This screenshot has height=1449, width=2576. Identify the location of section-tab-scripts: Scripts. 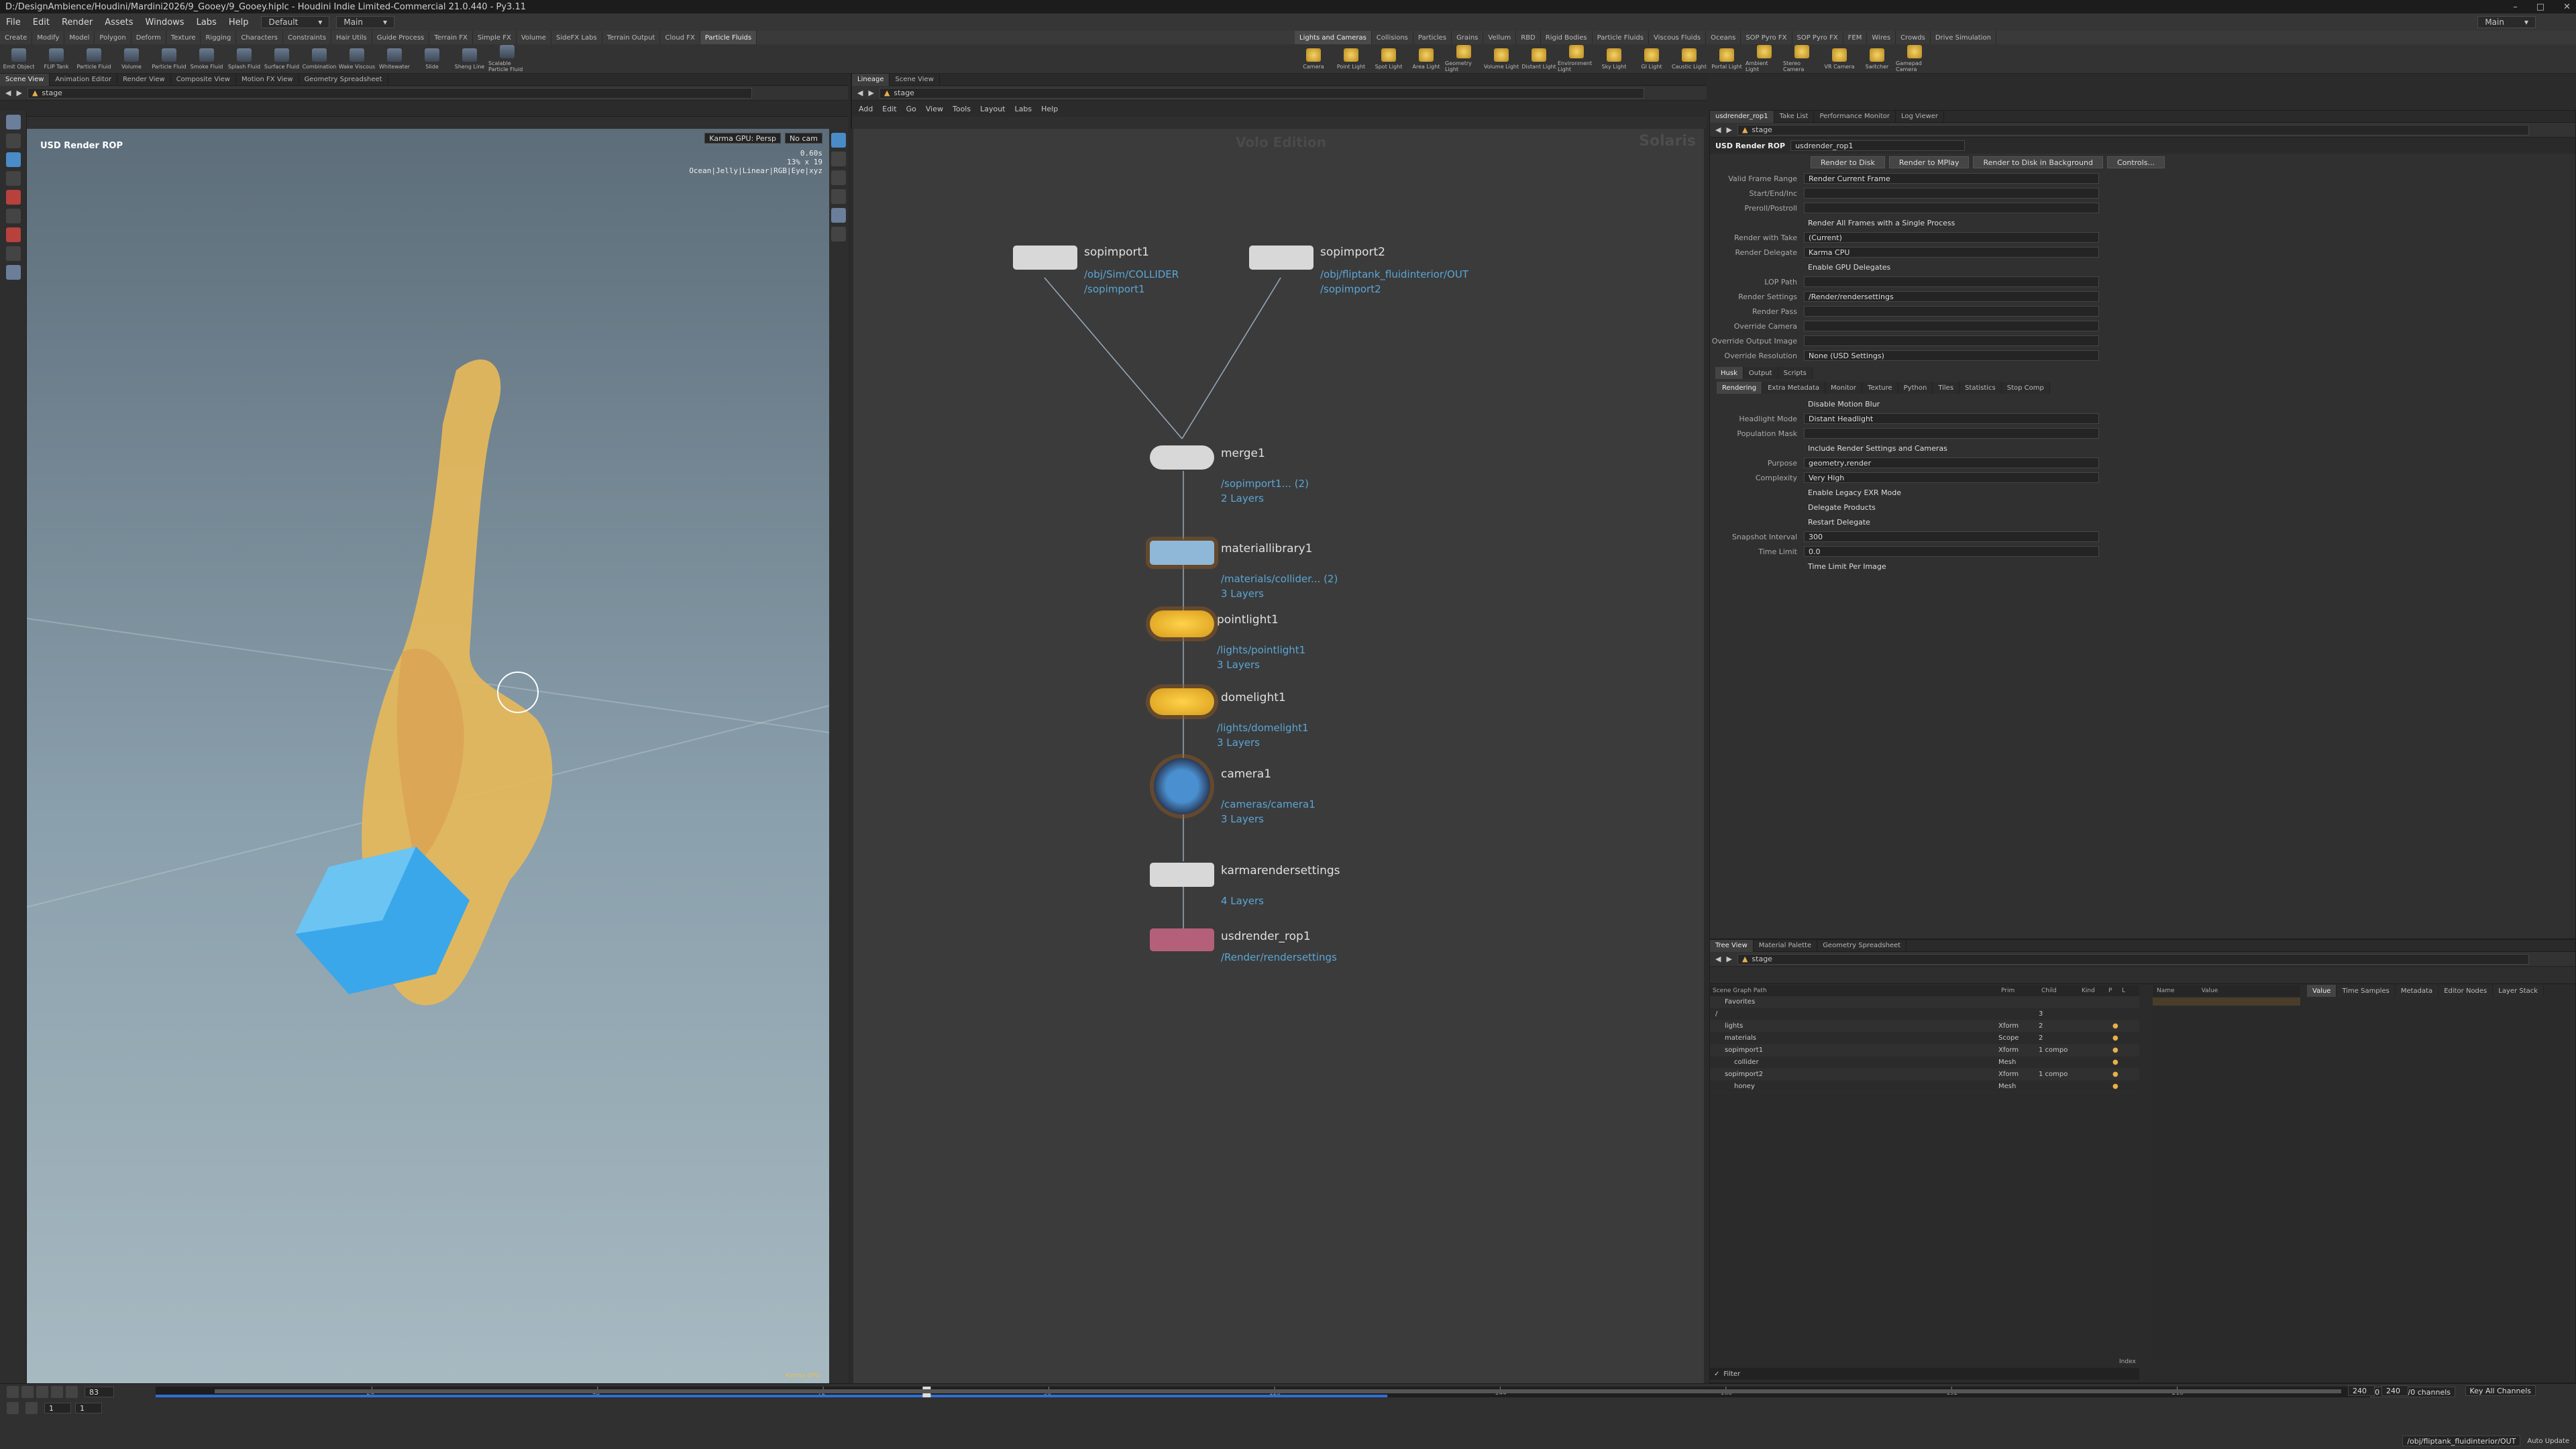
(1795, 373).